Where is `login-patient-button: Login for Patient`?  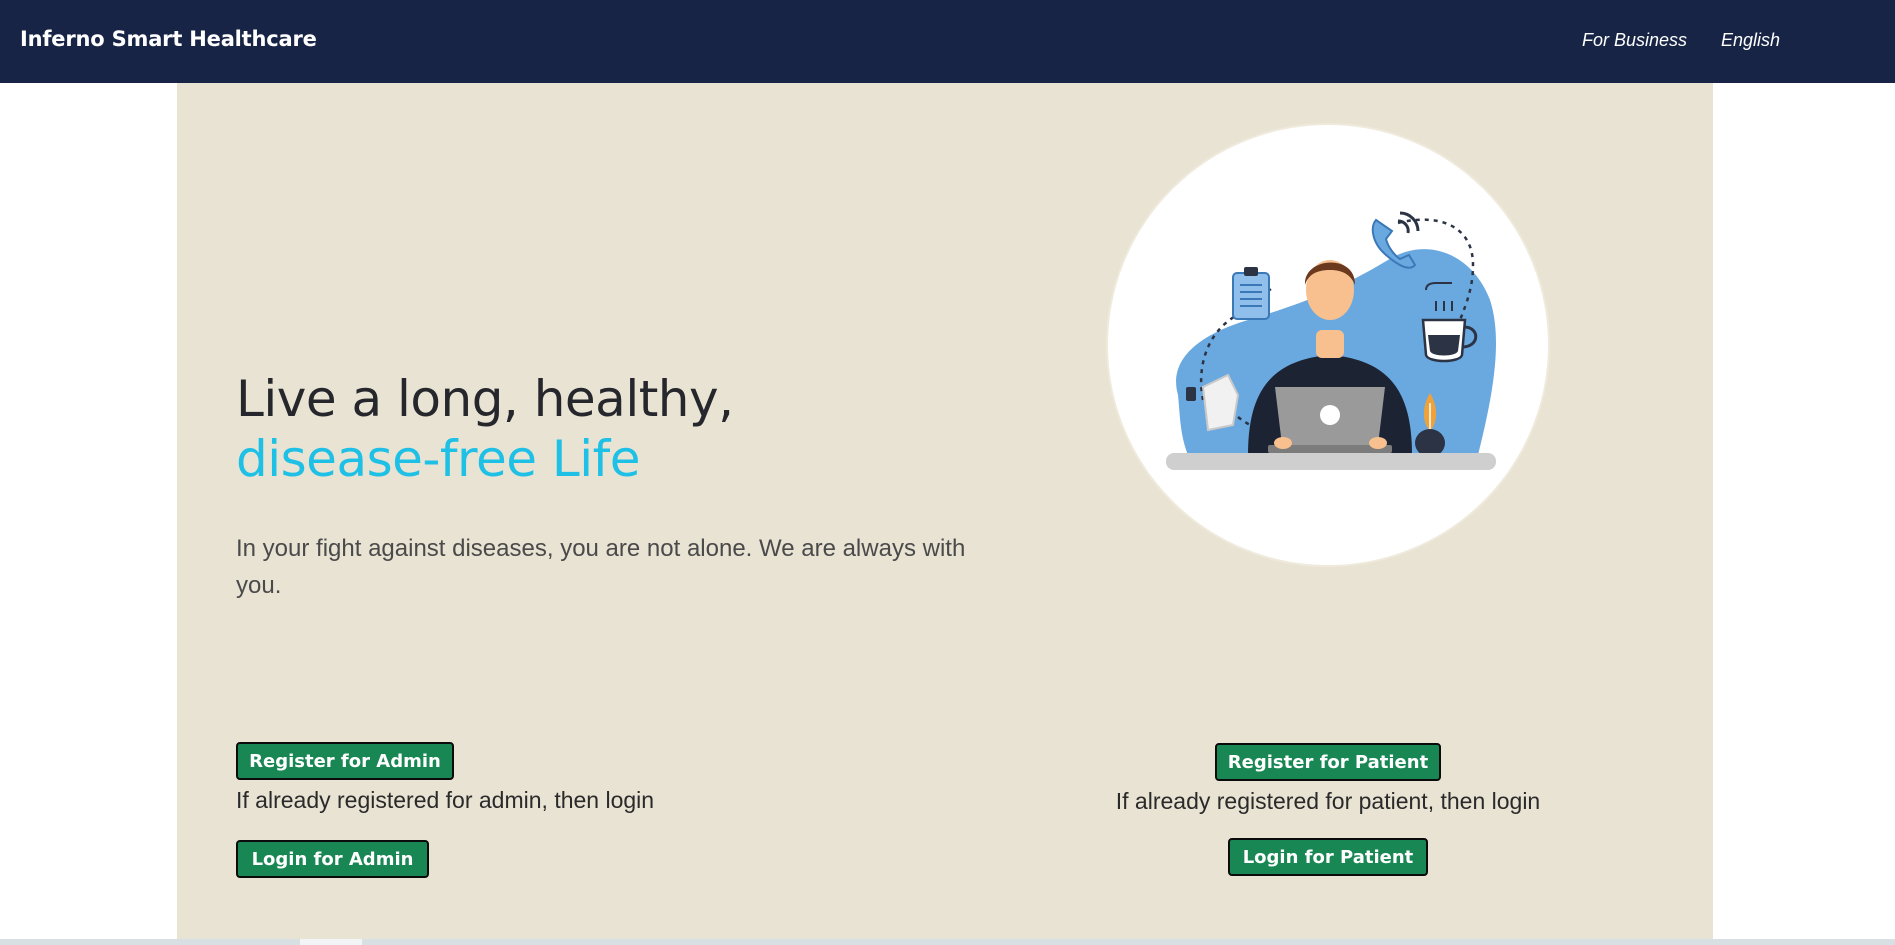 login-patient-button: Login for Patient is located at coordinates (1328, 857).